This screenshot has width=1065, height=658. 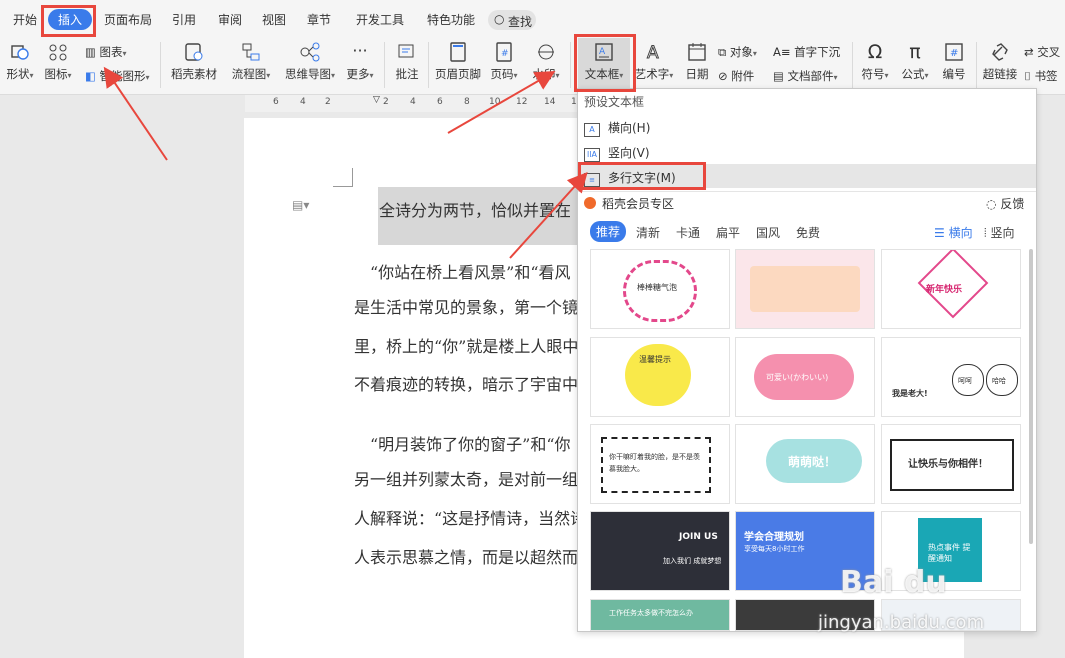 I want to click on annotation-arrows, so click(x=345, y=162).